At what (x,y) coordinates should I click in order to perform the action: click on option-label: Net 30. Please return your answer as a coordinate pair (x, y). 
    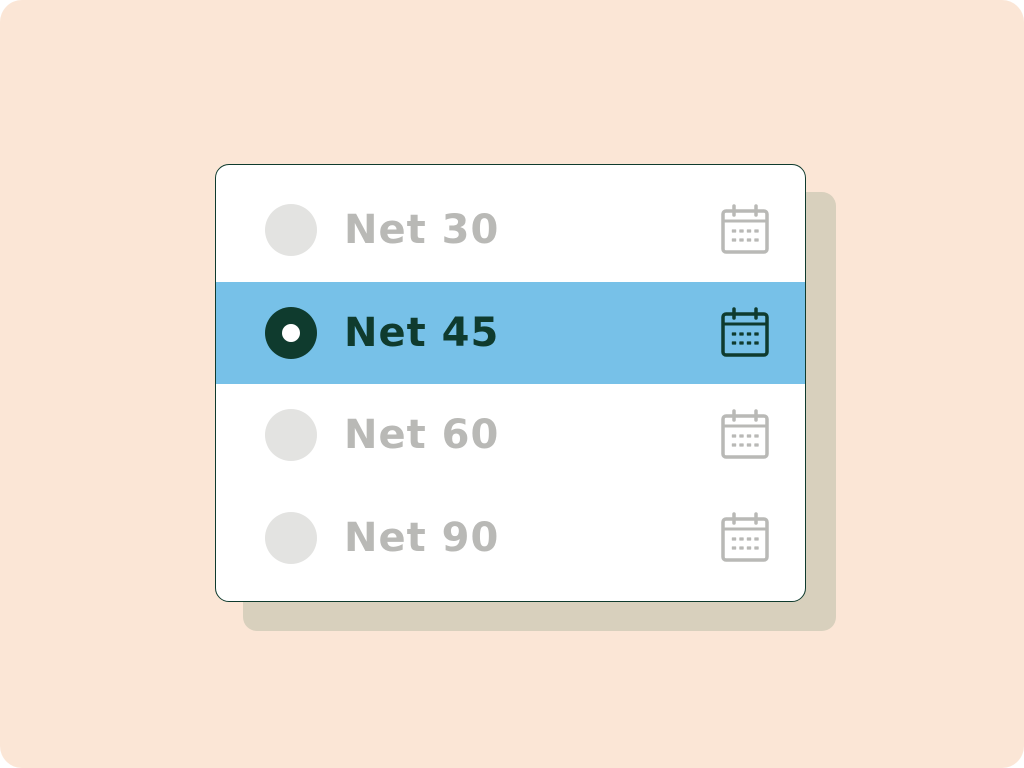
    Looking at the image, I should click on (422, 230).